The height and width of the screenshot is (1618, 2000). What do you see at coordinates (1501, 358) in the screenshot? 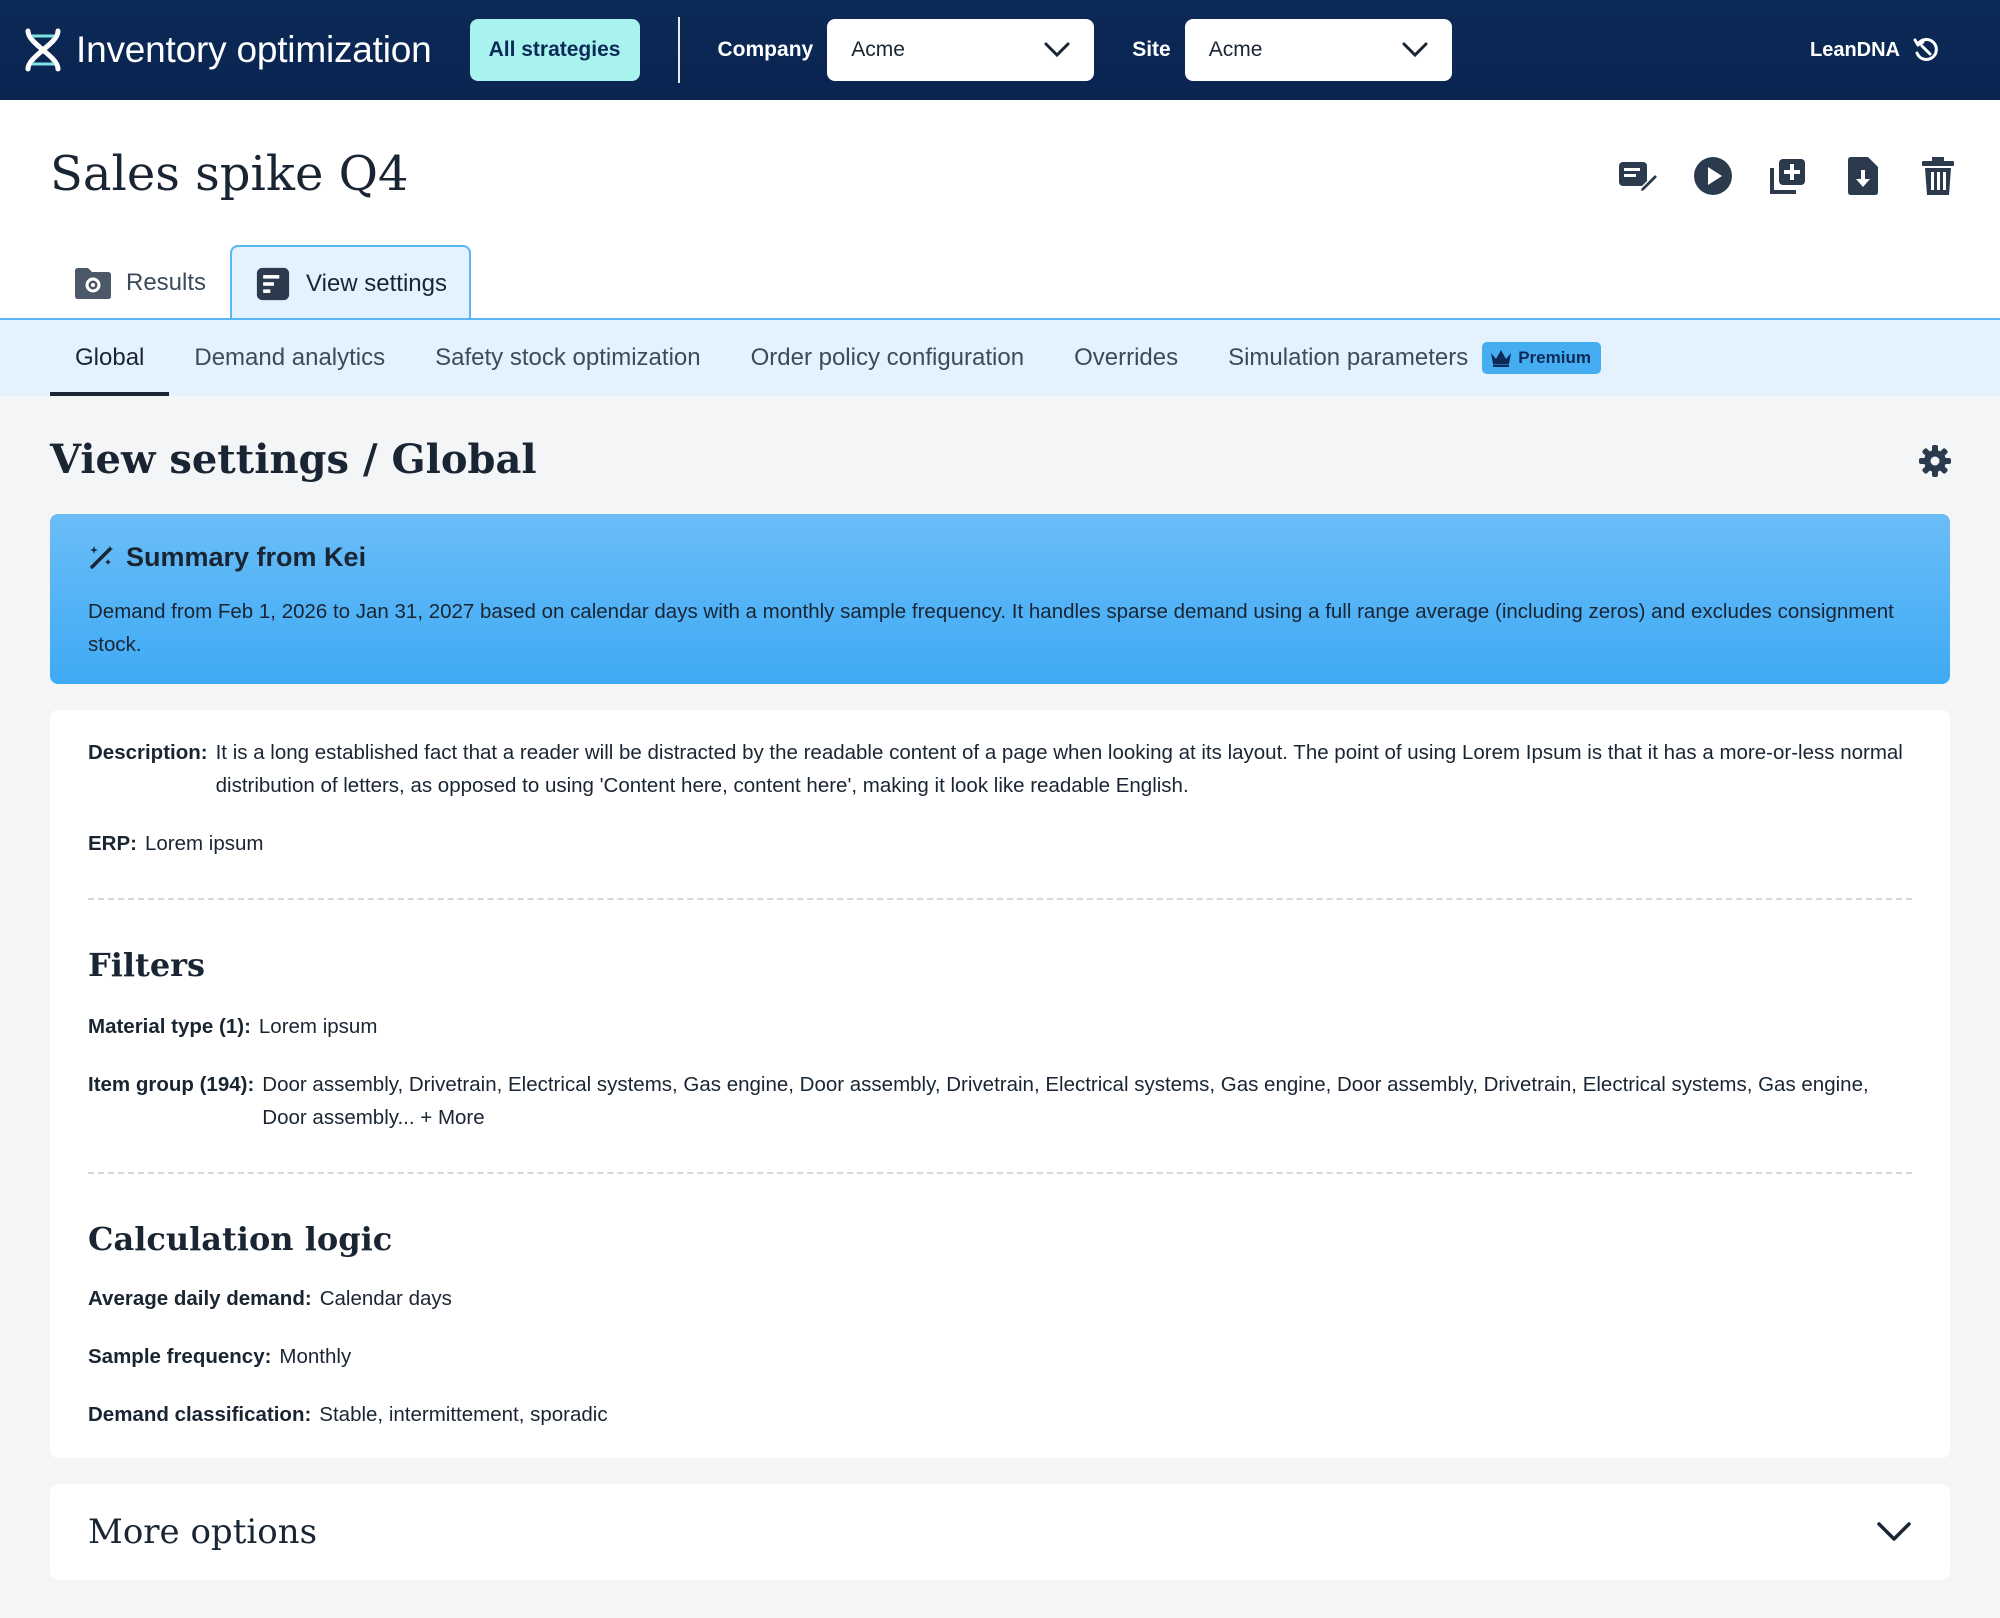
I see `crown-icon` at bounding box center [1501, 358].